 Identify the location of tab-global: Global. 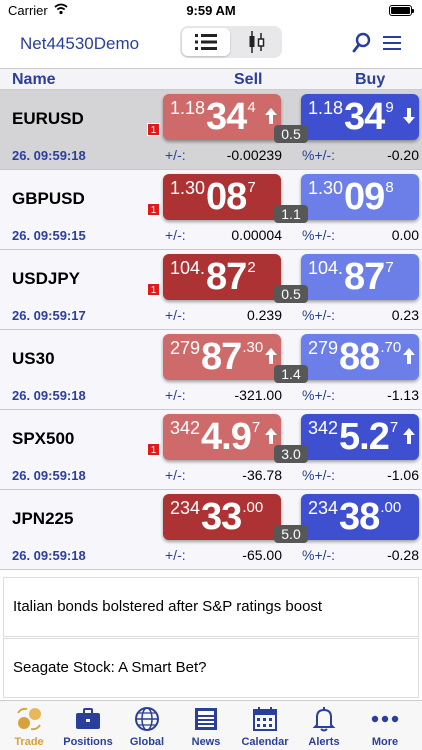
(147, 725).